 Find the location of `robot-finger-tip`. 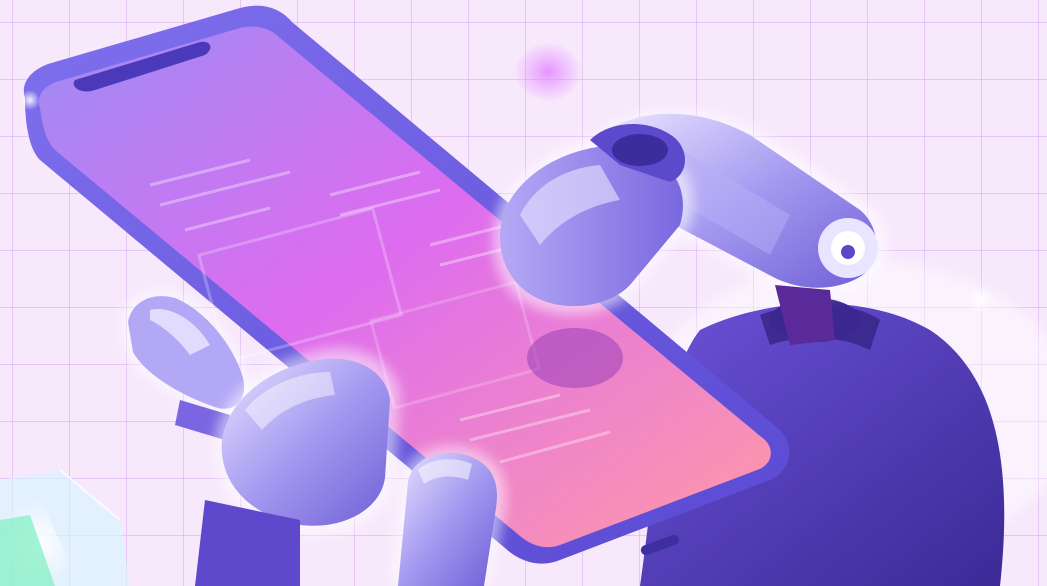

robot-finger-tip is located at coordinates (593, 219).